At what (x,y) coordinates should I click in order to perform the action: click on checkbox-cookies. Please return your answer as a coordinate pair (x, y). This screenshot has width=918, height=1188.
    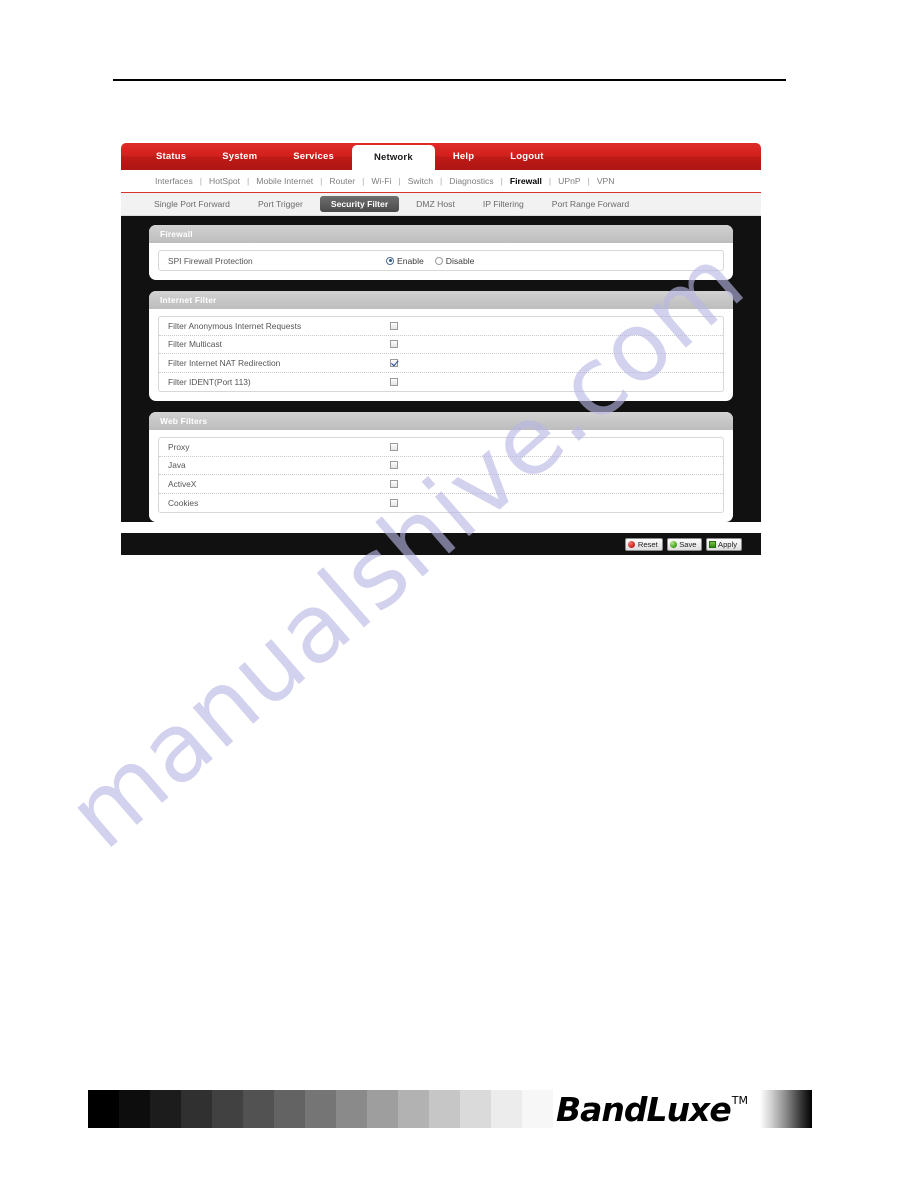
    Looking at the image, I should click on (394, 502).